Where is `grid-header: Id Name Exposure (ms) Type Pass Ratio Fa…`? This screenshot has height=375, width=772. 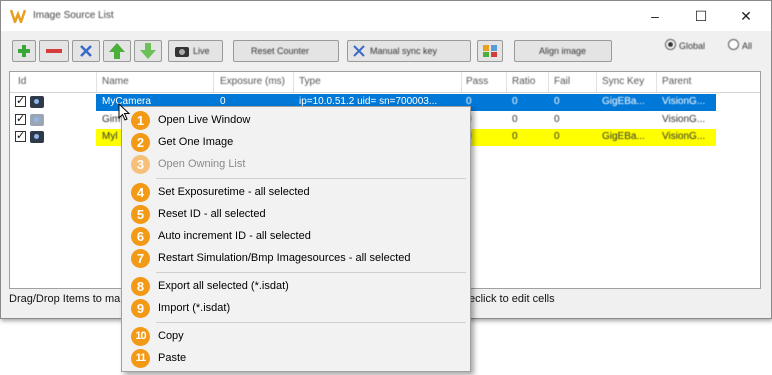
grid-header: Id Name Exposure (ms) Type Pass Ratio Fa… is located at coordinates (385, 82).